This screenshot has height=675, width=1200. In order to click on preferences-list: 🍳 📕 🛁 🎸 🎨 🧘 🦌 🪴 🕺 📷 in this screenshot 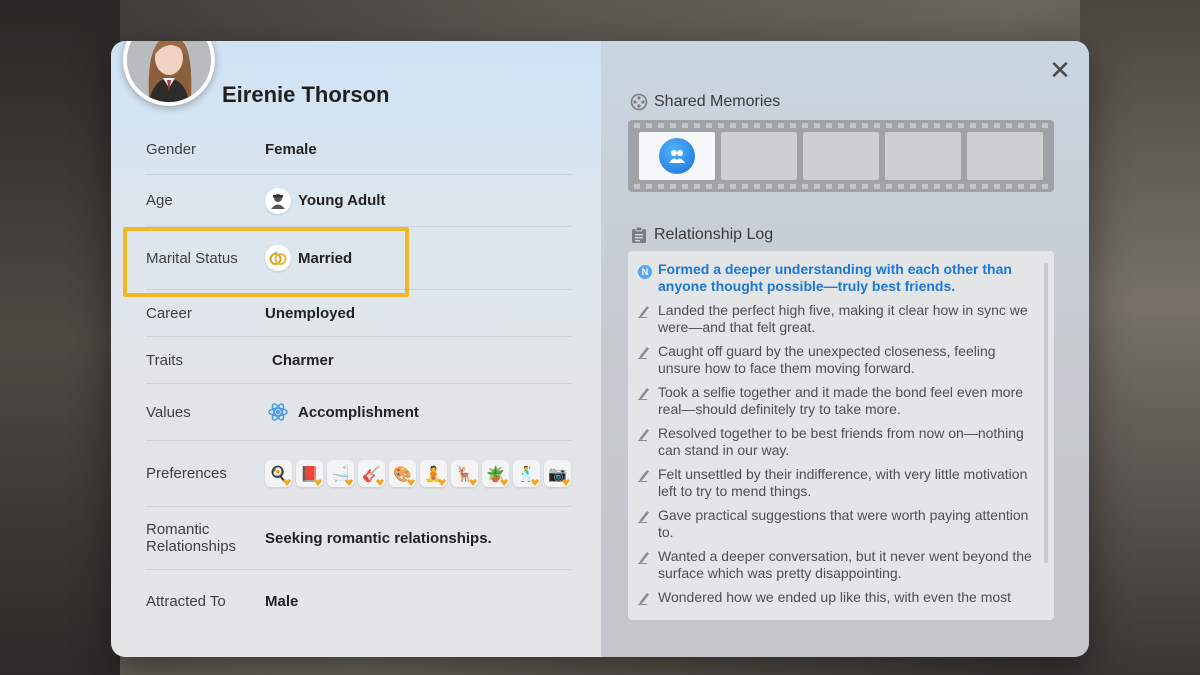, I will do `click(418, 473)`.